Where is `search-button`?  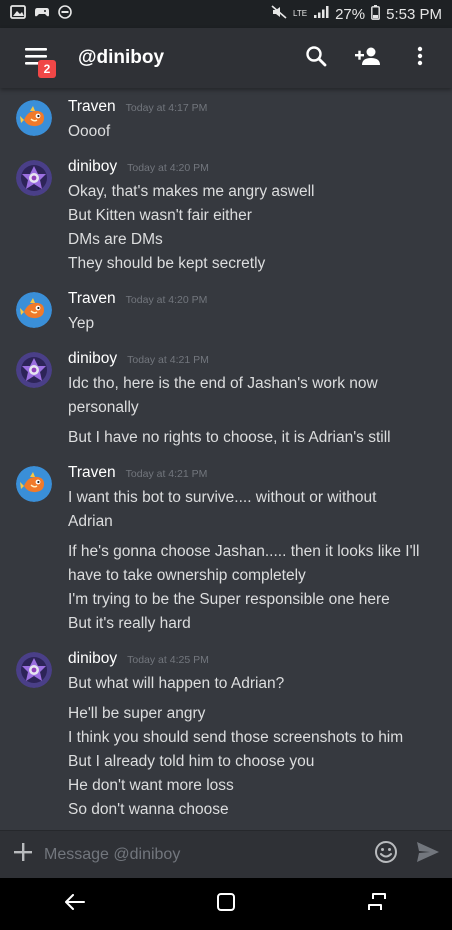 search-button is located at coordinates (316, 58).